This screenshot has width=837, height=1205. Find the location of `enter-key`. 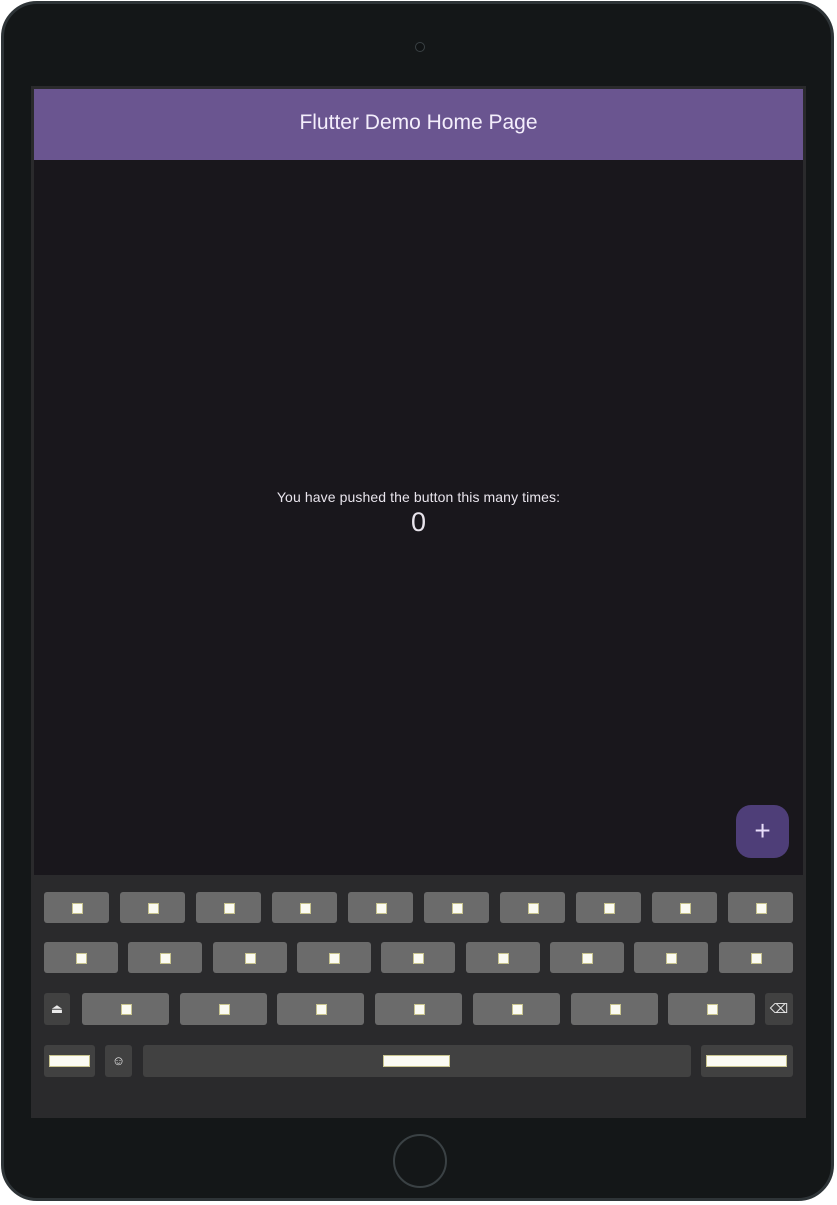

enter-key is located at coordinates (747, 1061).